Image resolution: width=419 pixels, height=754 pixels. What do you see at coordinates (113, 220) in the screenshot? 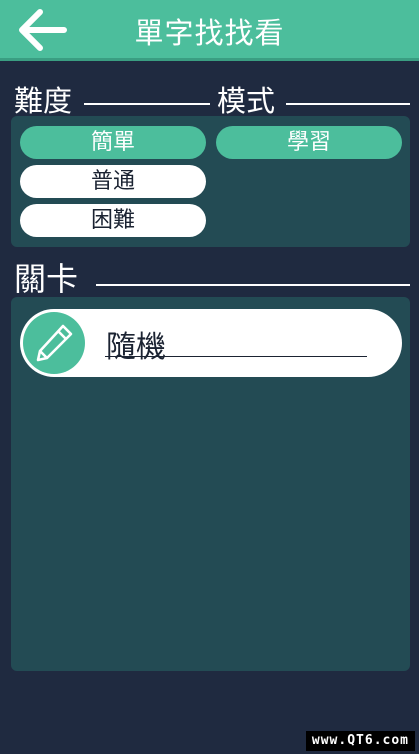
I see `difficulty-hard-button: 困難` at bounding box center [113, 220].